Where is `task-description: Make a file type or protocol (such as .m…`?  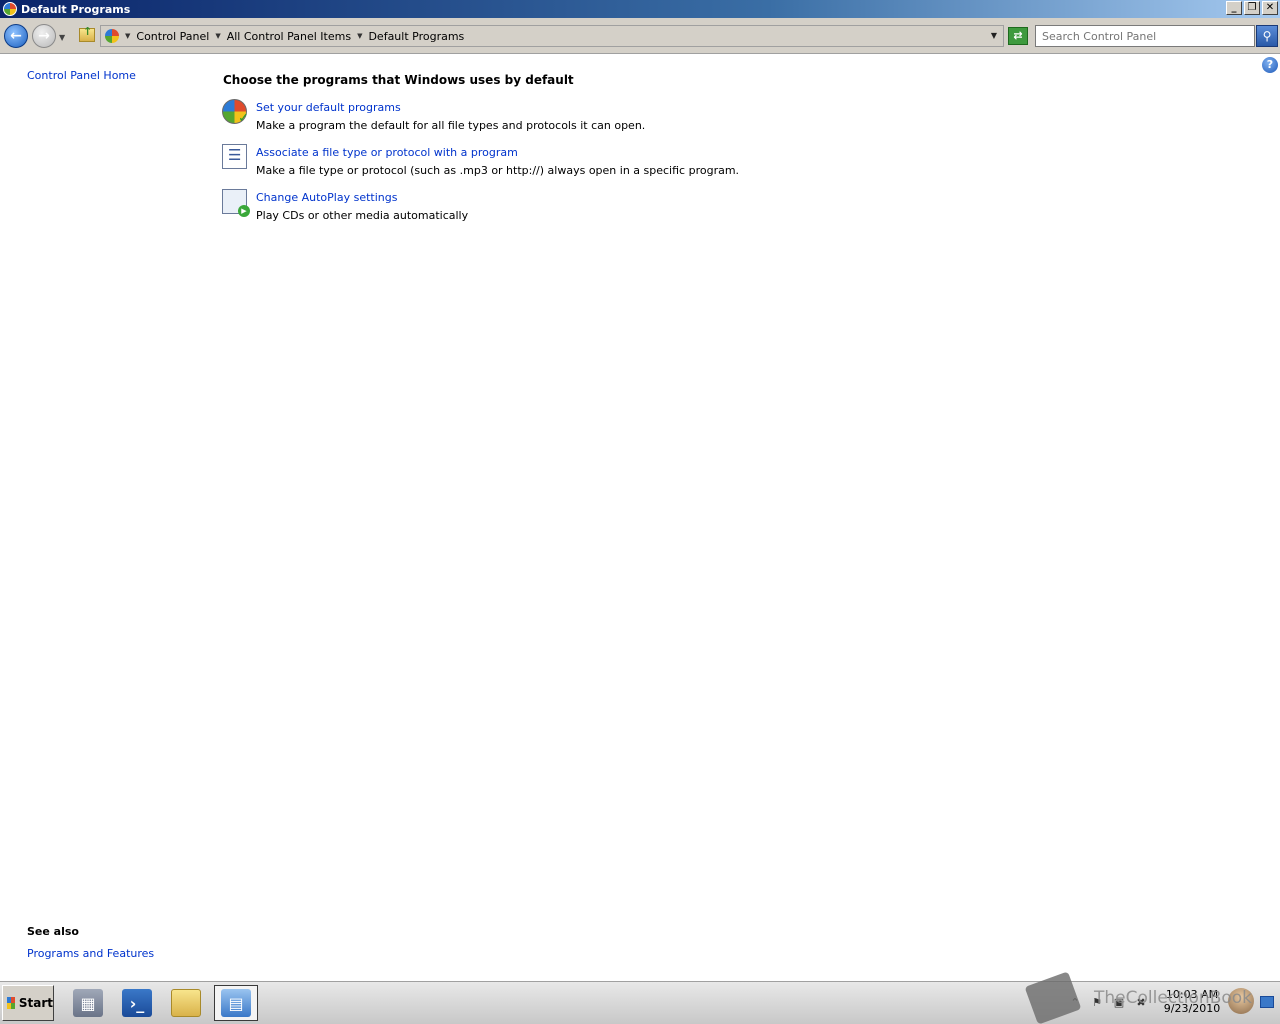
task-description: Make a file type or protocol (such as .m… is located at coordinates (498, 170).